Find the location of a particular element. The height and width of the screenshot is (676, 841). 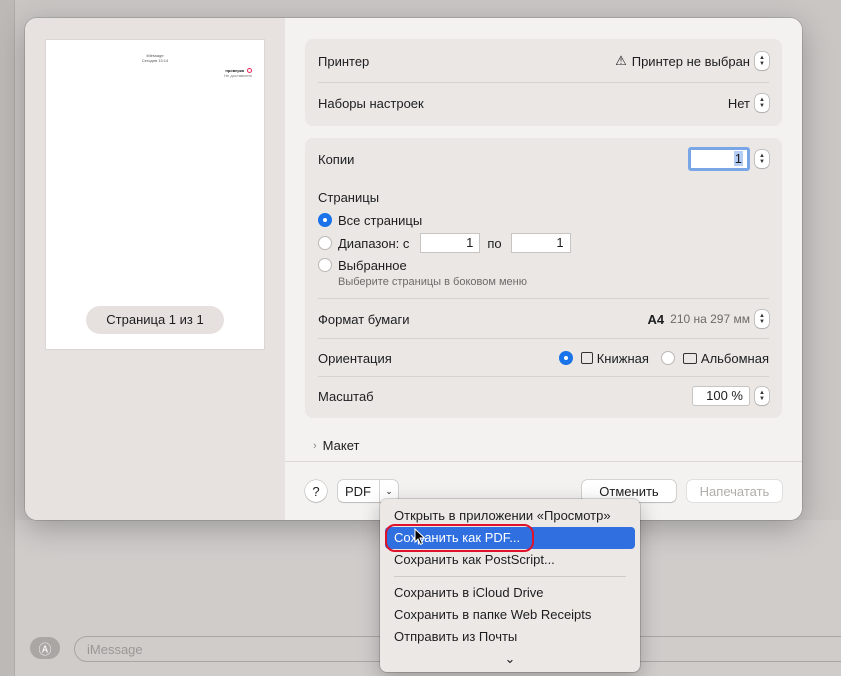

menu-item-send-via-mail: Отправить из Почты is located at coordinates (510, 637).